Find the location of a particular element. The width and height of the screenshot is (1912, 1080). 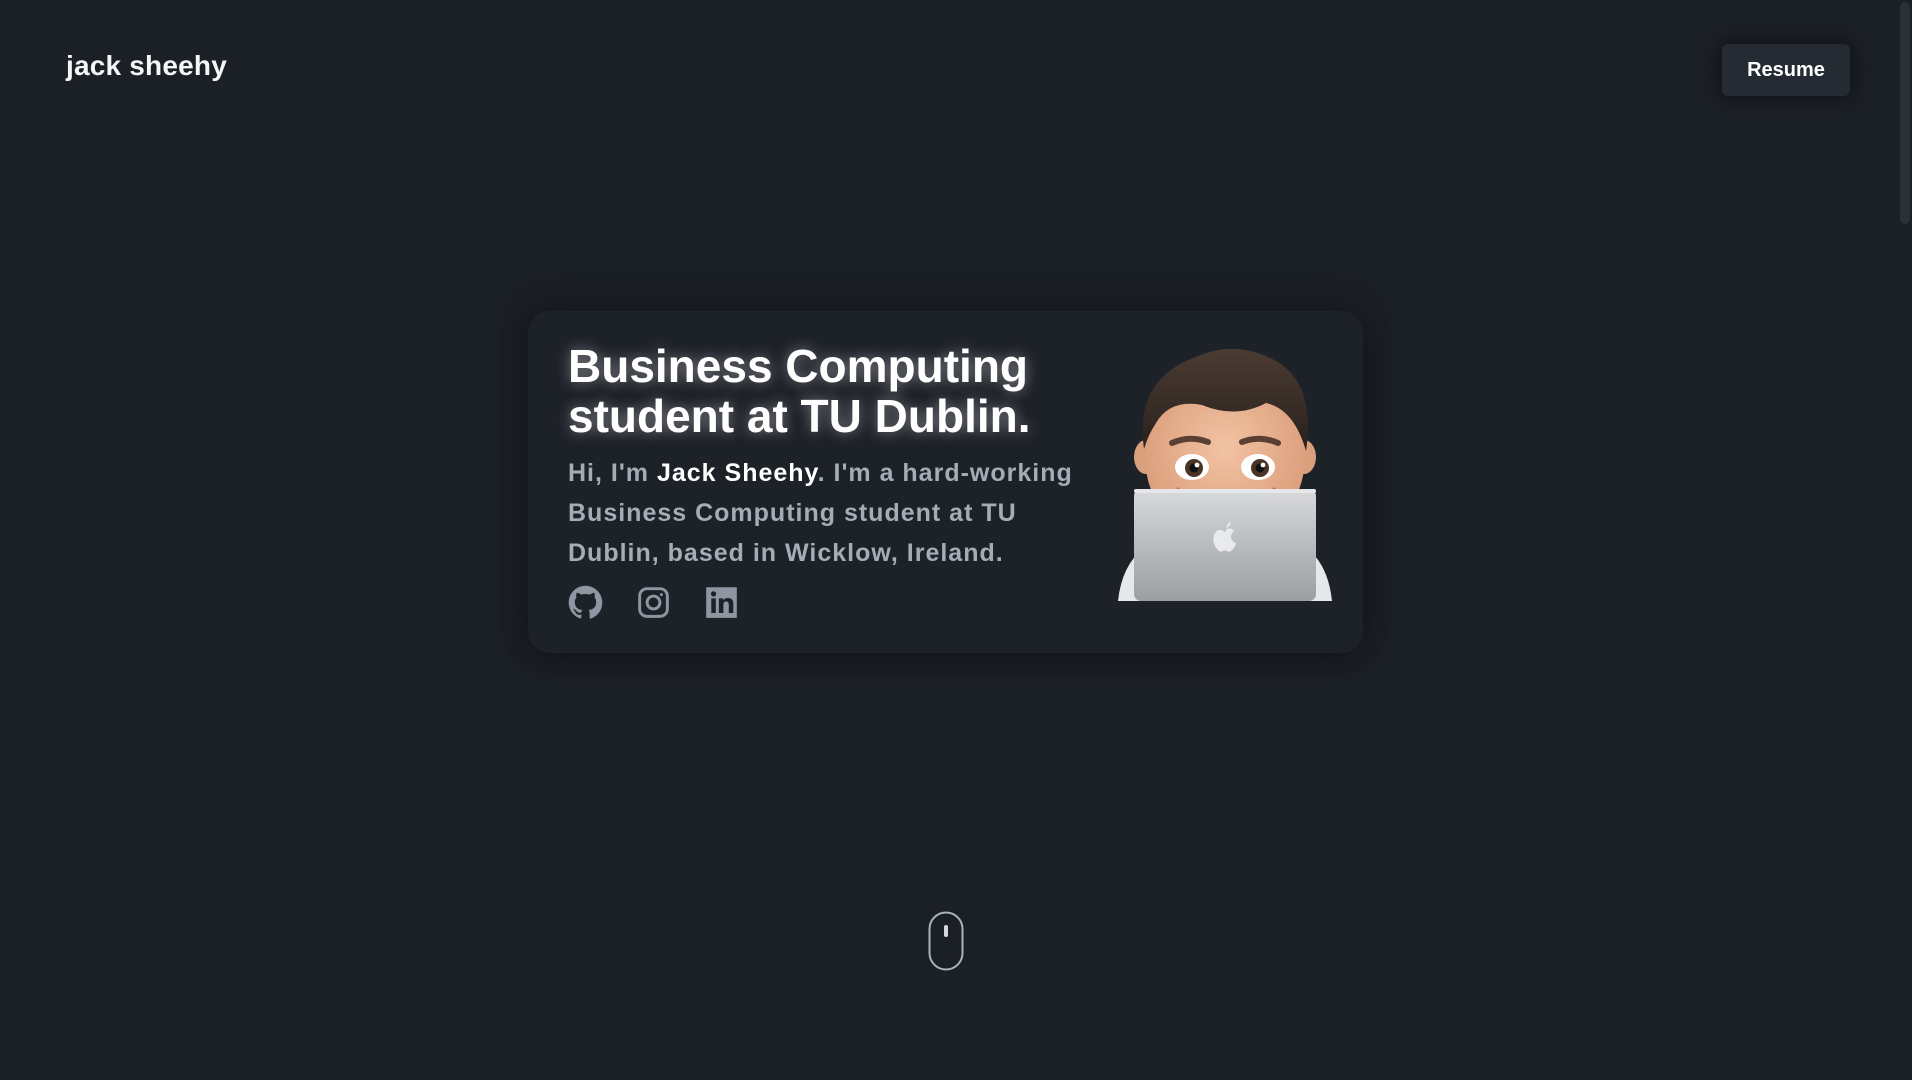

scroll-mouse-icon is located at coordinates (946, 941).